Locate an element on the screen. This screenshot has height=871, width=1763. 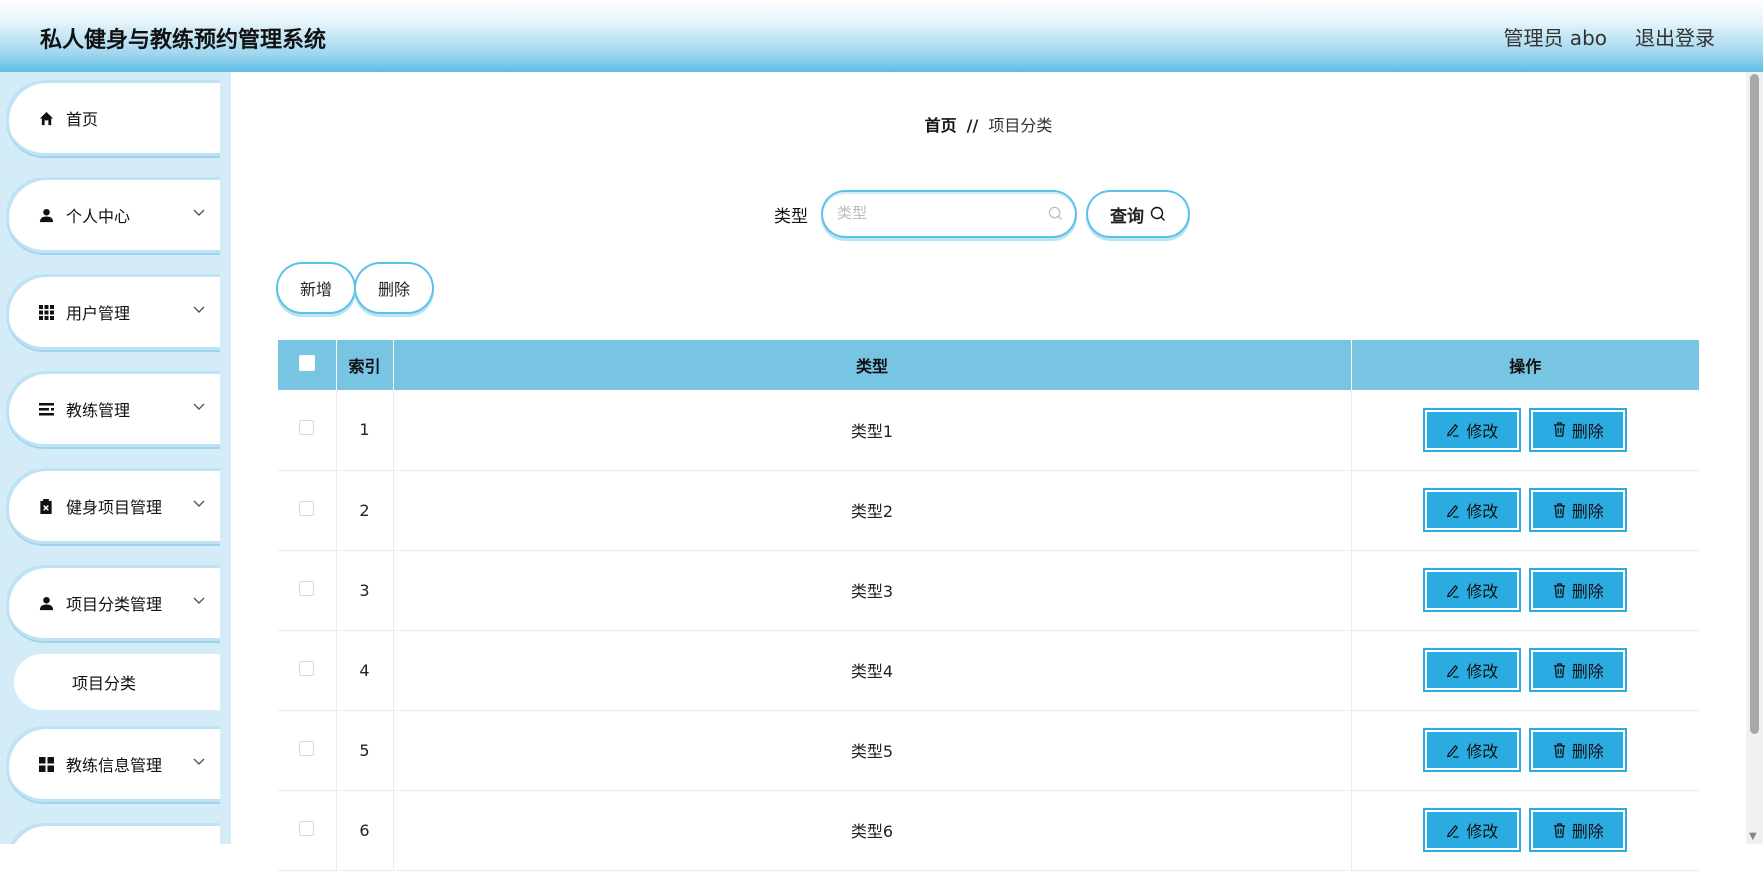
app-header: 私人健身与教练预约管理系统 管理员 abo 退出登录 is located at coordinates (881, 36).